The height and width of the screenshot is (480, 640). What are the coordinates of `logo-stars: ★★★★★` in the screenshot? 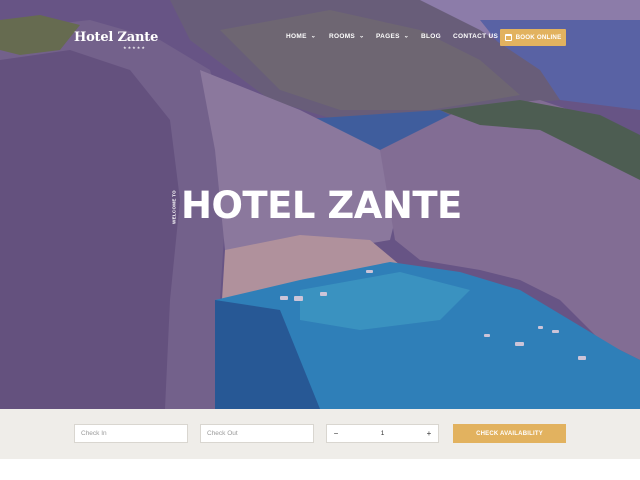 It's located at (134, 47).